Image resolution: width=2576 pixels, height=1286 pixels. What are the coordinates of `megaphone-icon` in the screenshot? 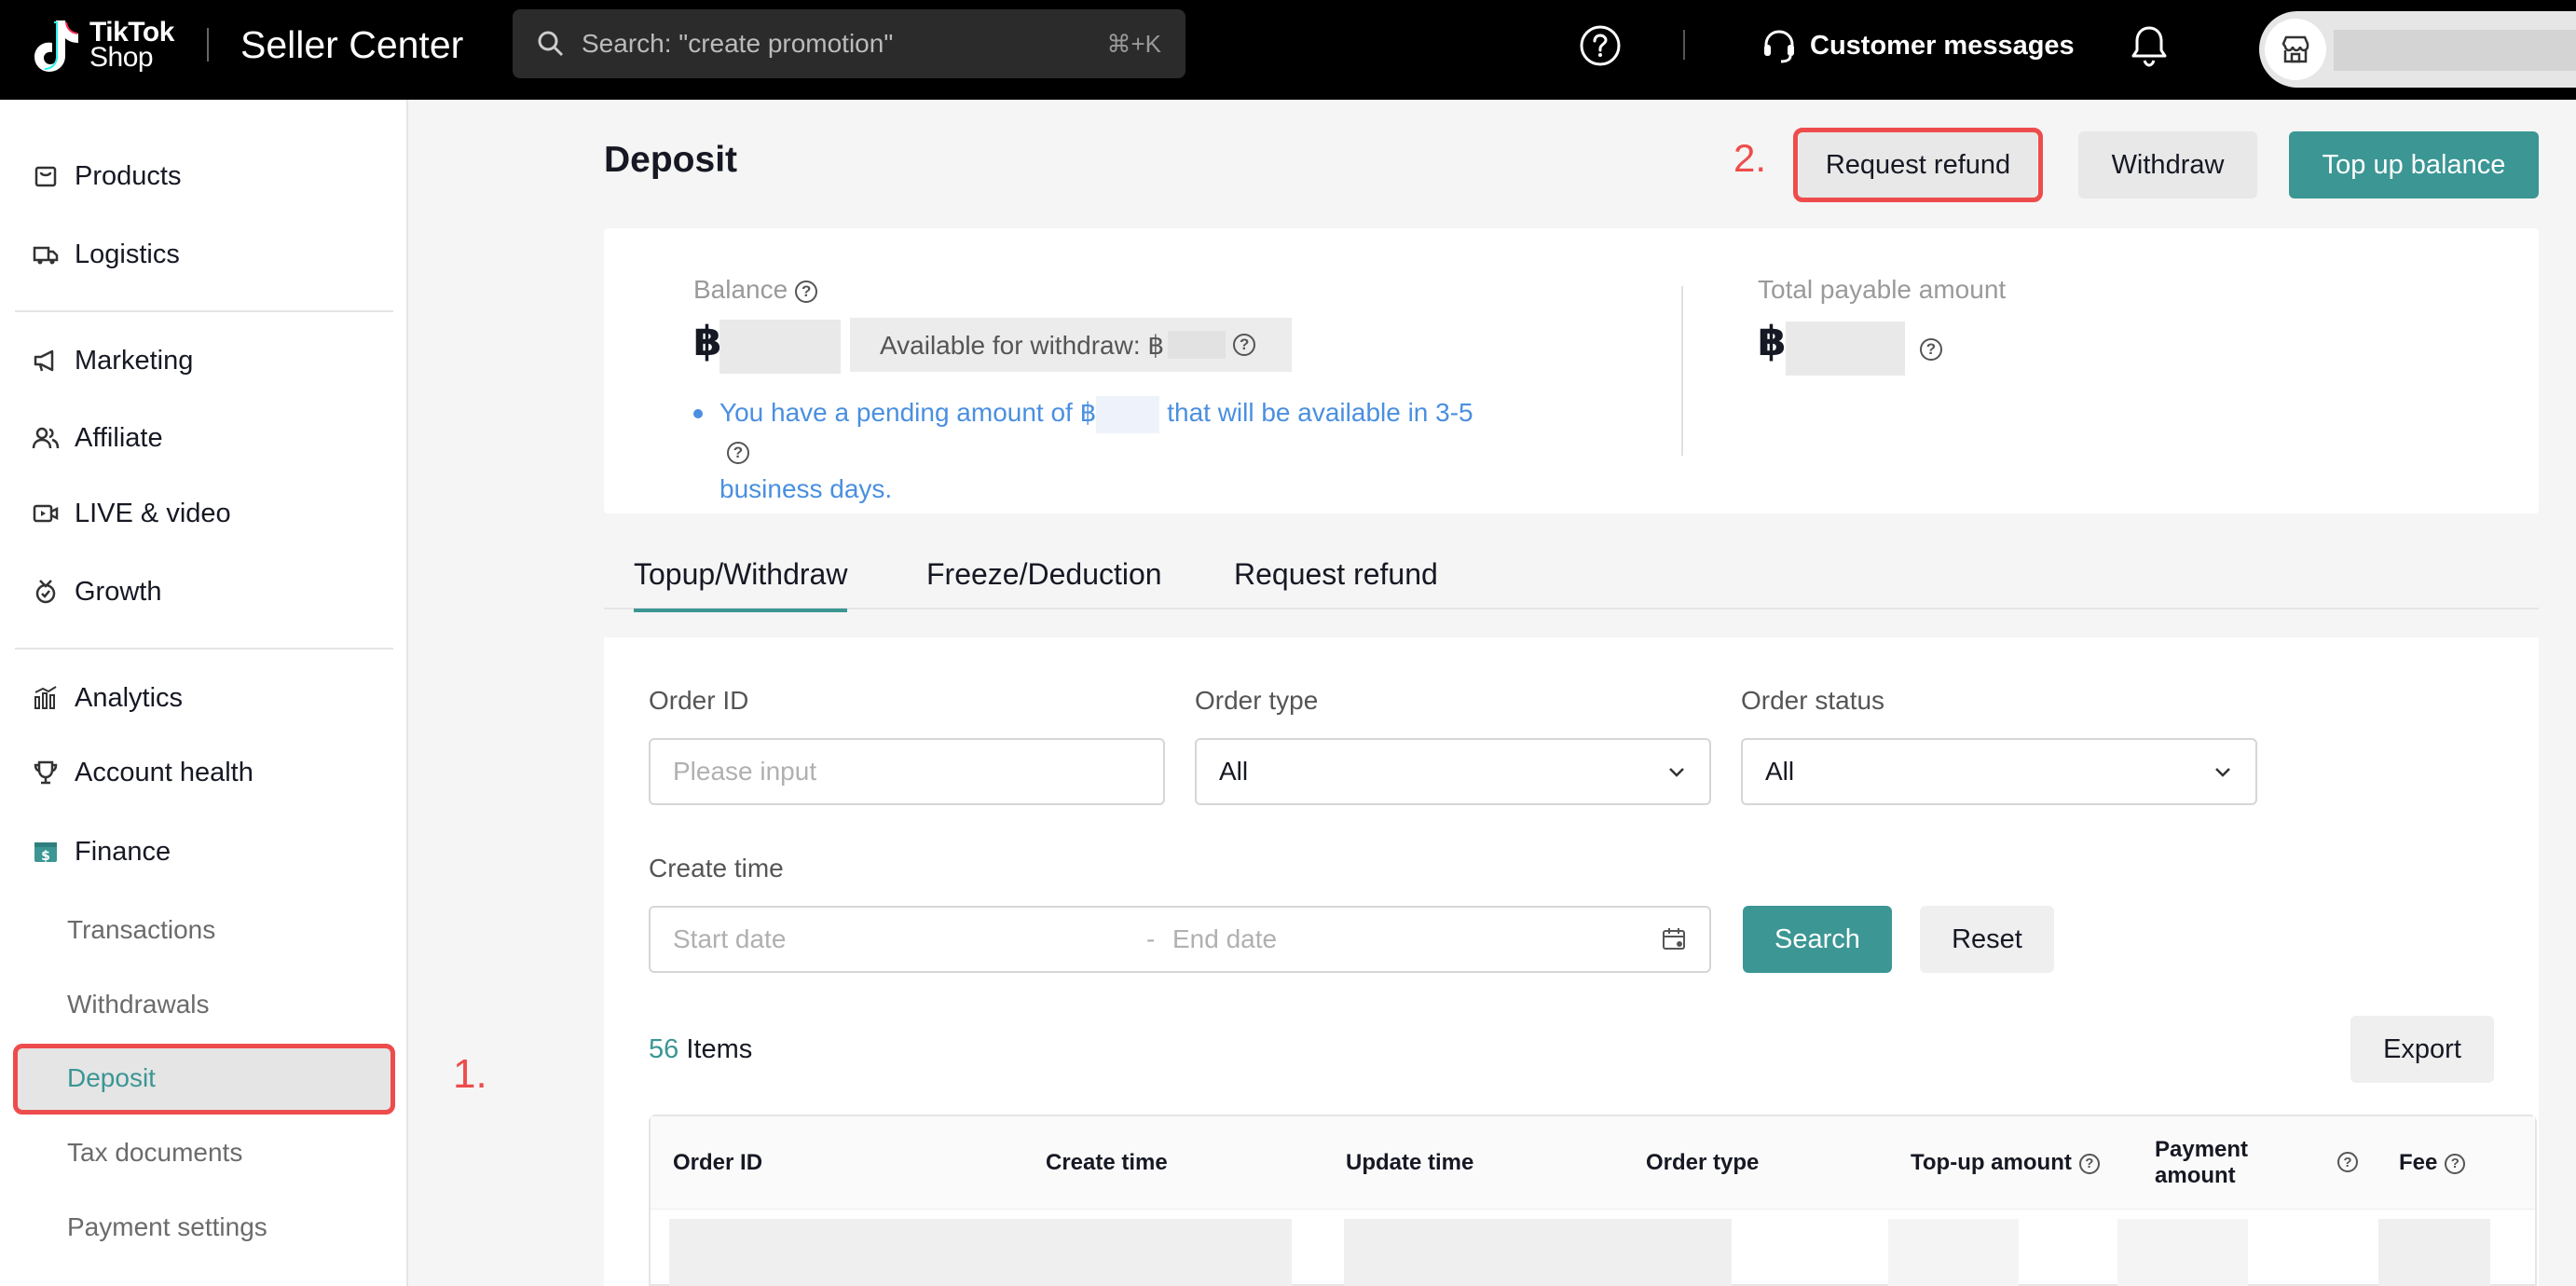 It's located at (44, 360).